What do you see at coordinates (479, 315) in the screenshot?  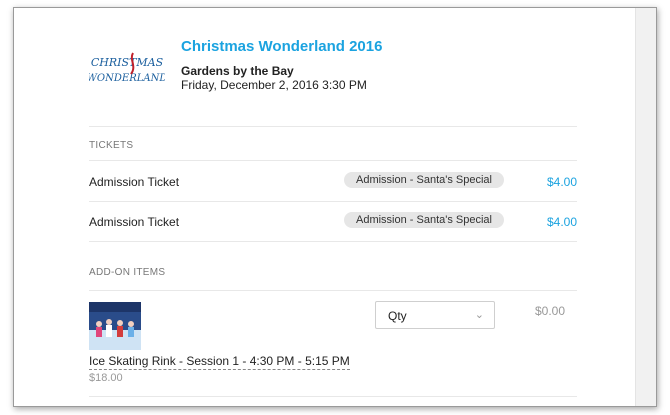 I see `chevron-down-icon: ⌄` at bounding box center [479, 315].